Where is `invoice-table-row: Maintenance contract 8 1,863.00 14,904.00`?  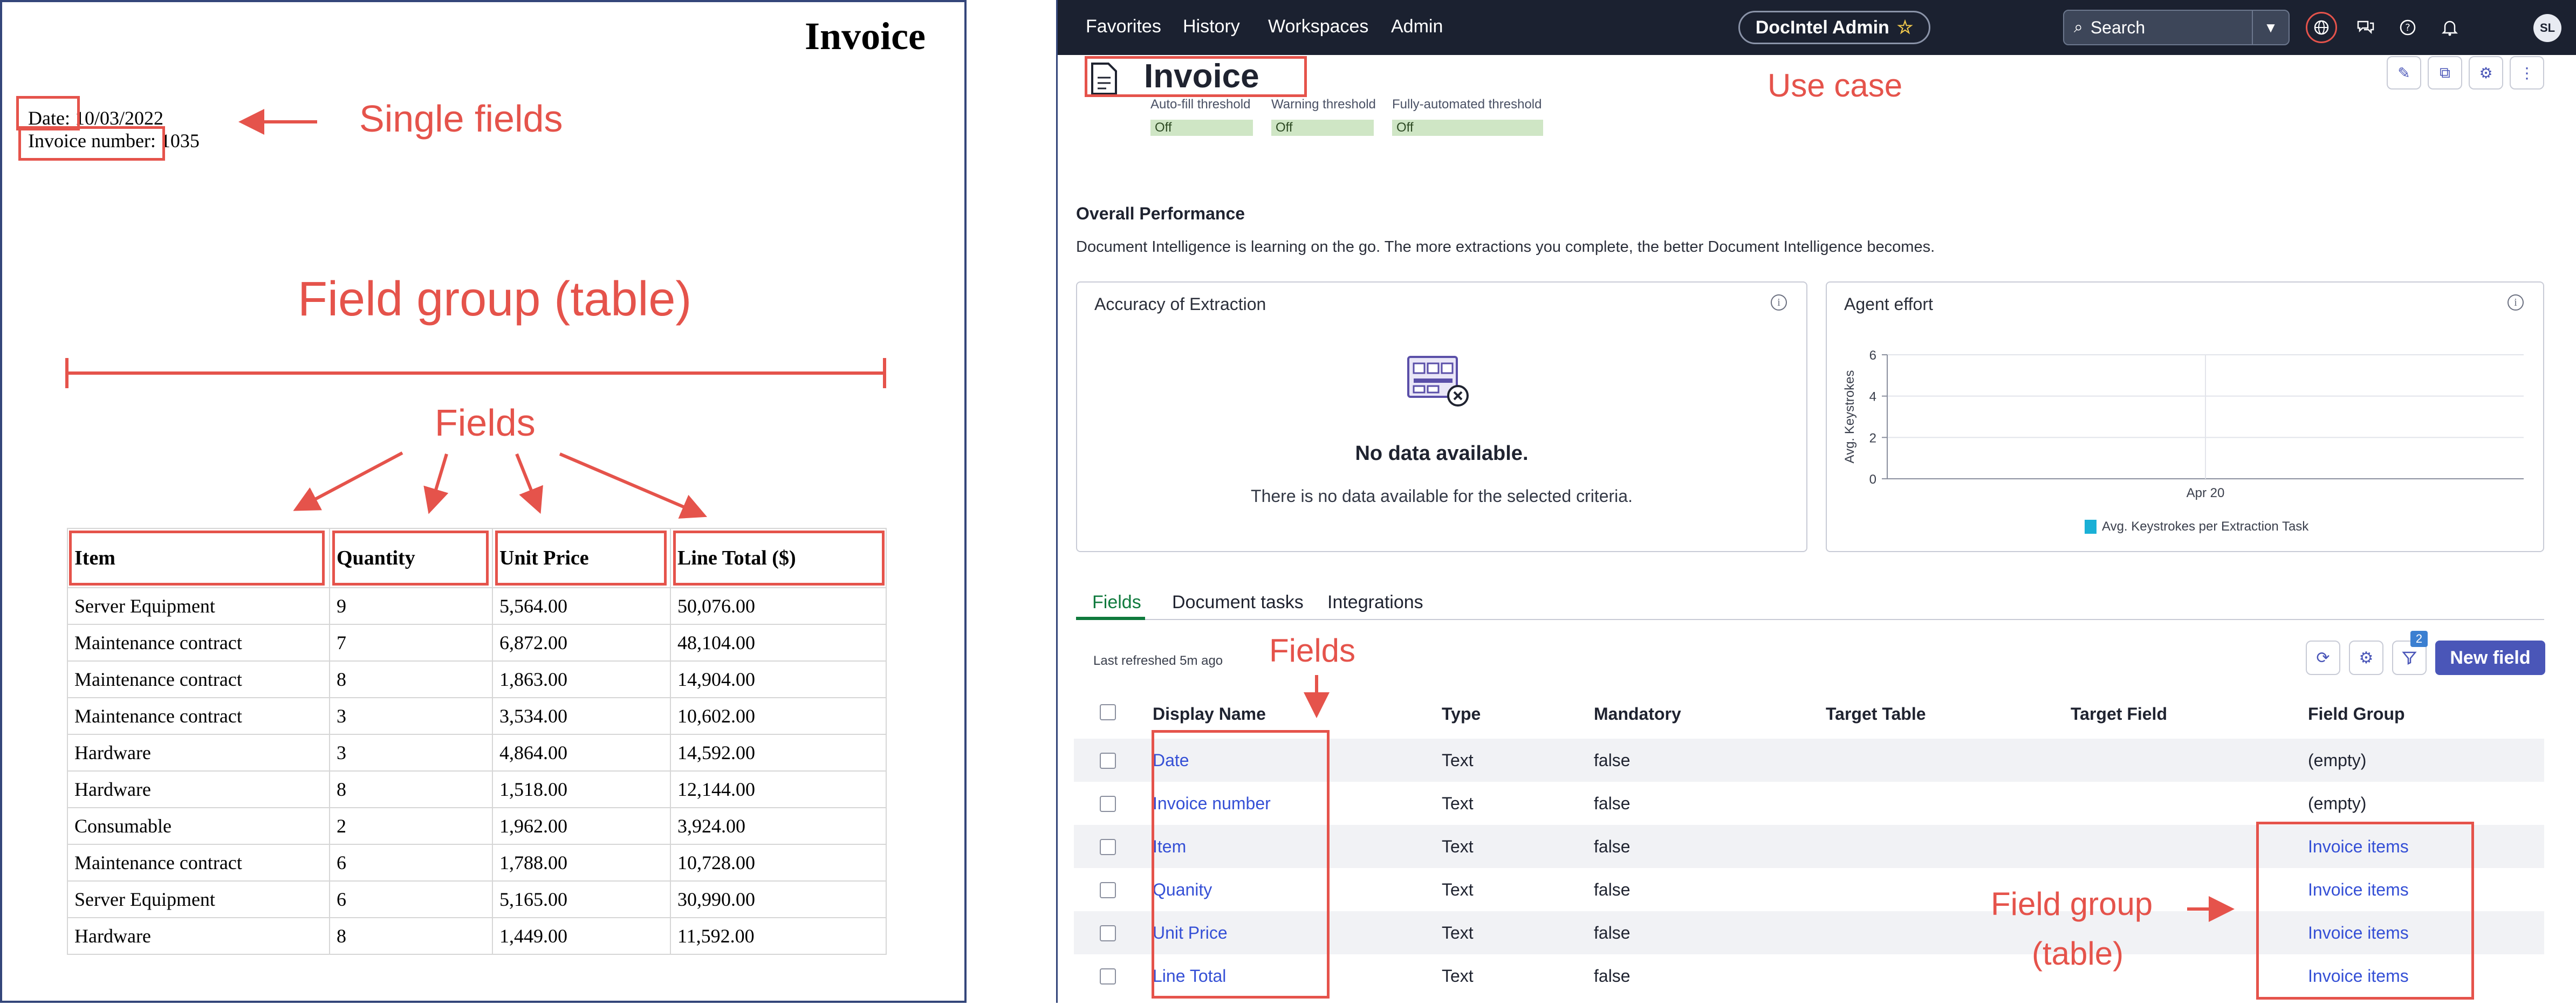 invoice-table-row: Maintenance contract 8 1,863.00 14,904.00 is located at coordinates (477, 679).